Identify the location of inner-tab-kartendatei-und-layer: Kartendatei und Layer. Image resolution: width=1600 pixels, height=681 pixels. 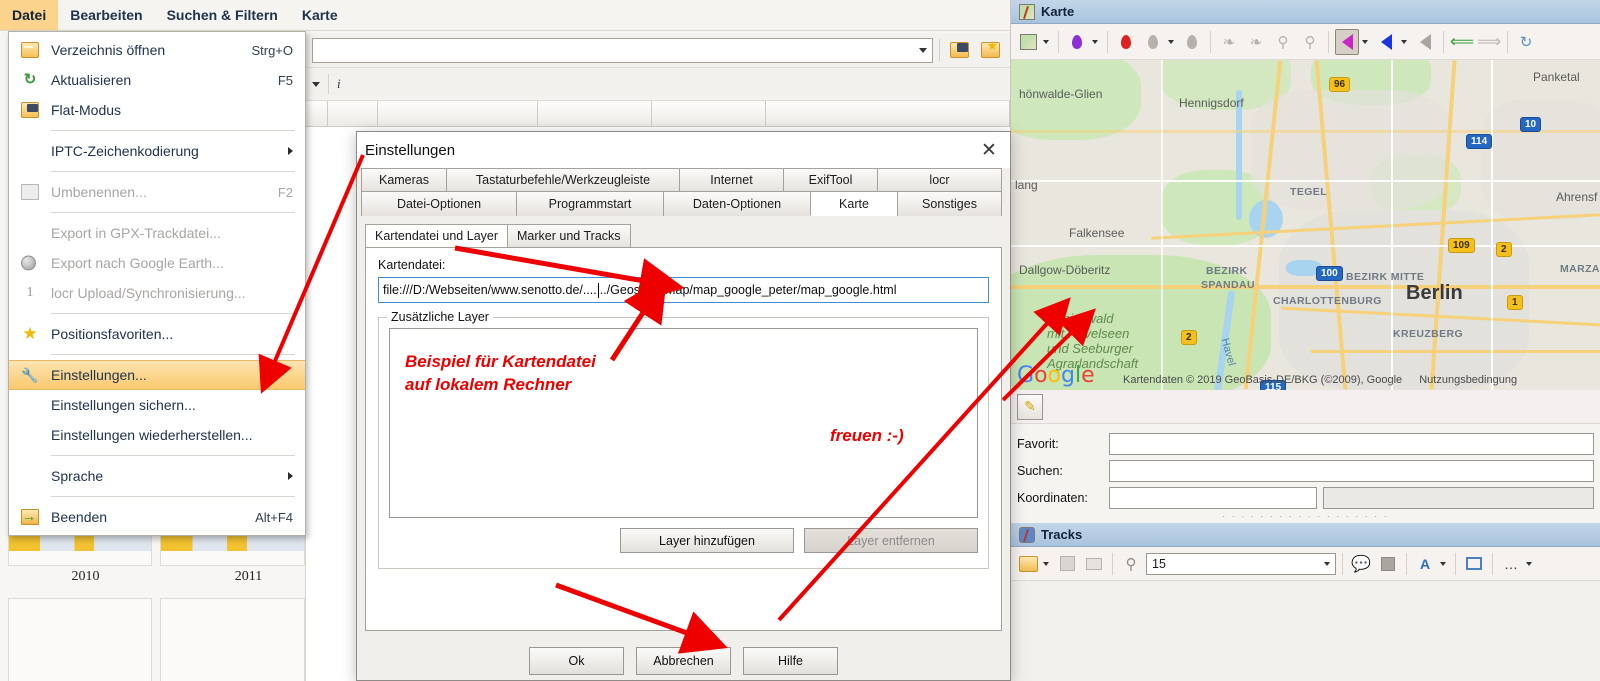
(437, 235).